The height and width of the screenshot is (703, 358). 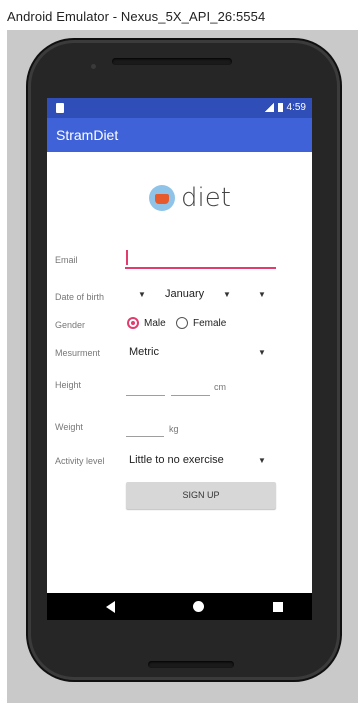 I want to click on gender-male-label: Male, so click(x=155, y=323).